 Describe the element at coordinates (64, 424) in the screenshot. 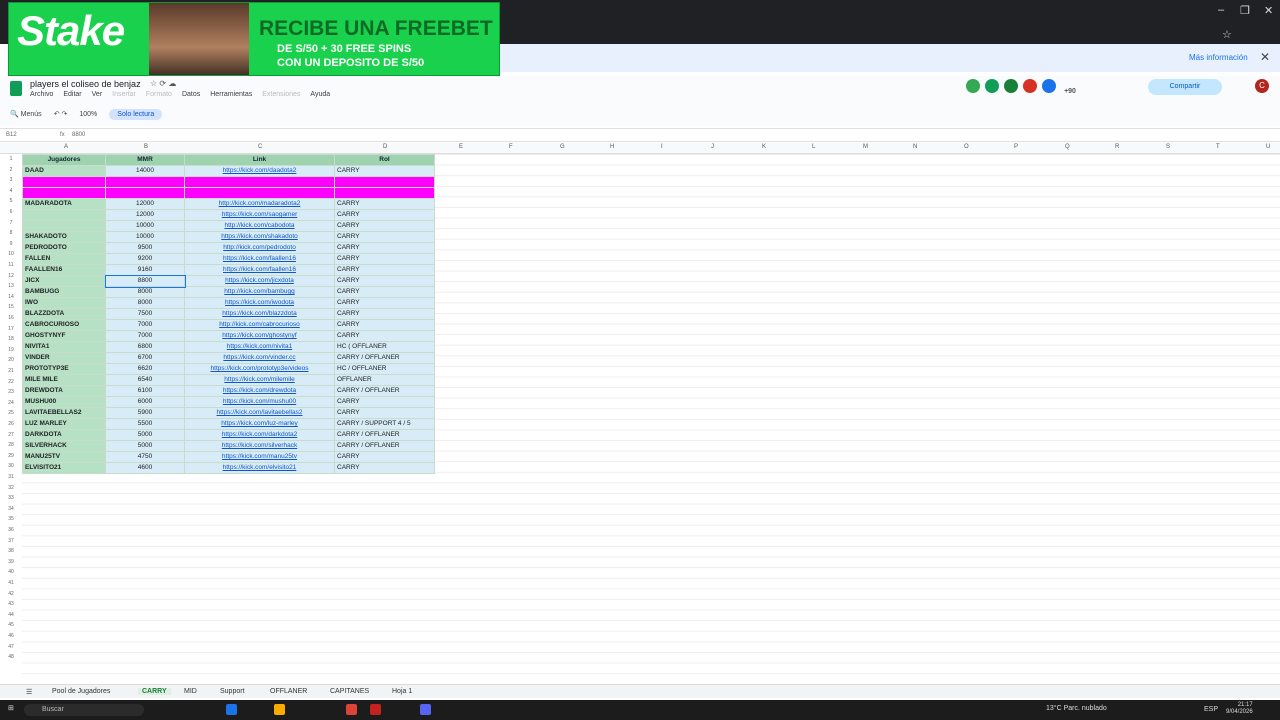

I see `player-name-cell: LUZ MARLEY` at that location.